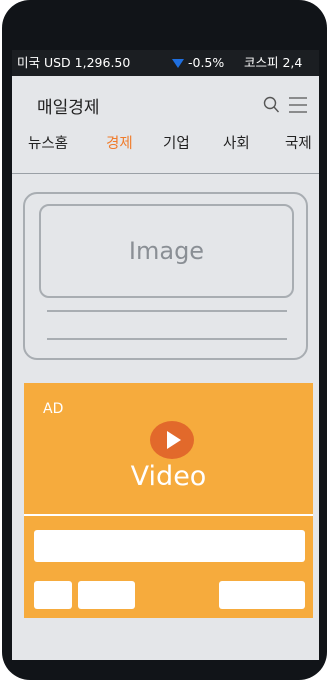  Describe the element at coordinates (74, 62) in the screenshot. I see `ticker-usd: 미국 USD 1,296.50` at that location.